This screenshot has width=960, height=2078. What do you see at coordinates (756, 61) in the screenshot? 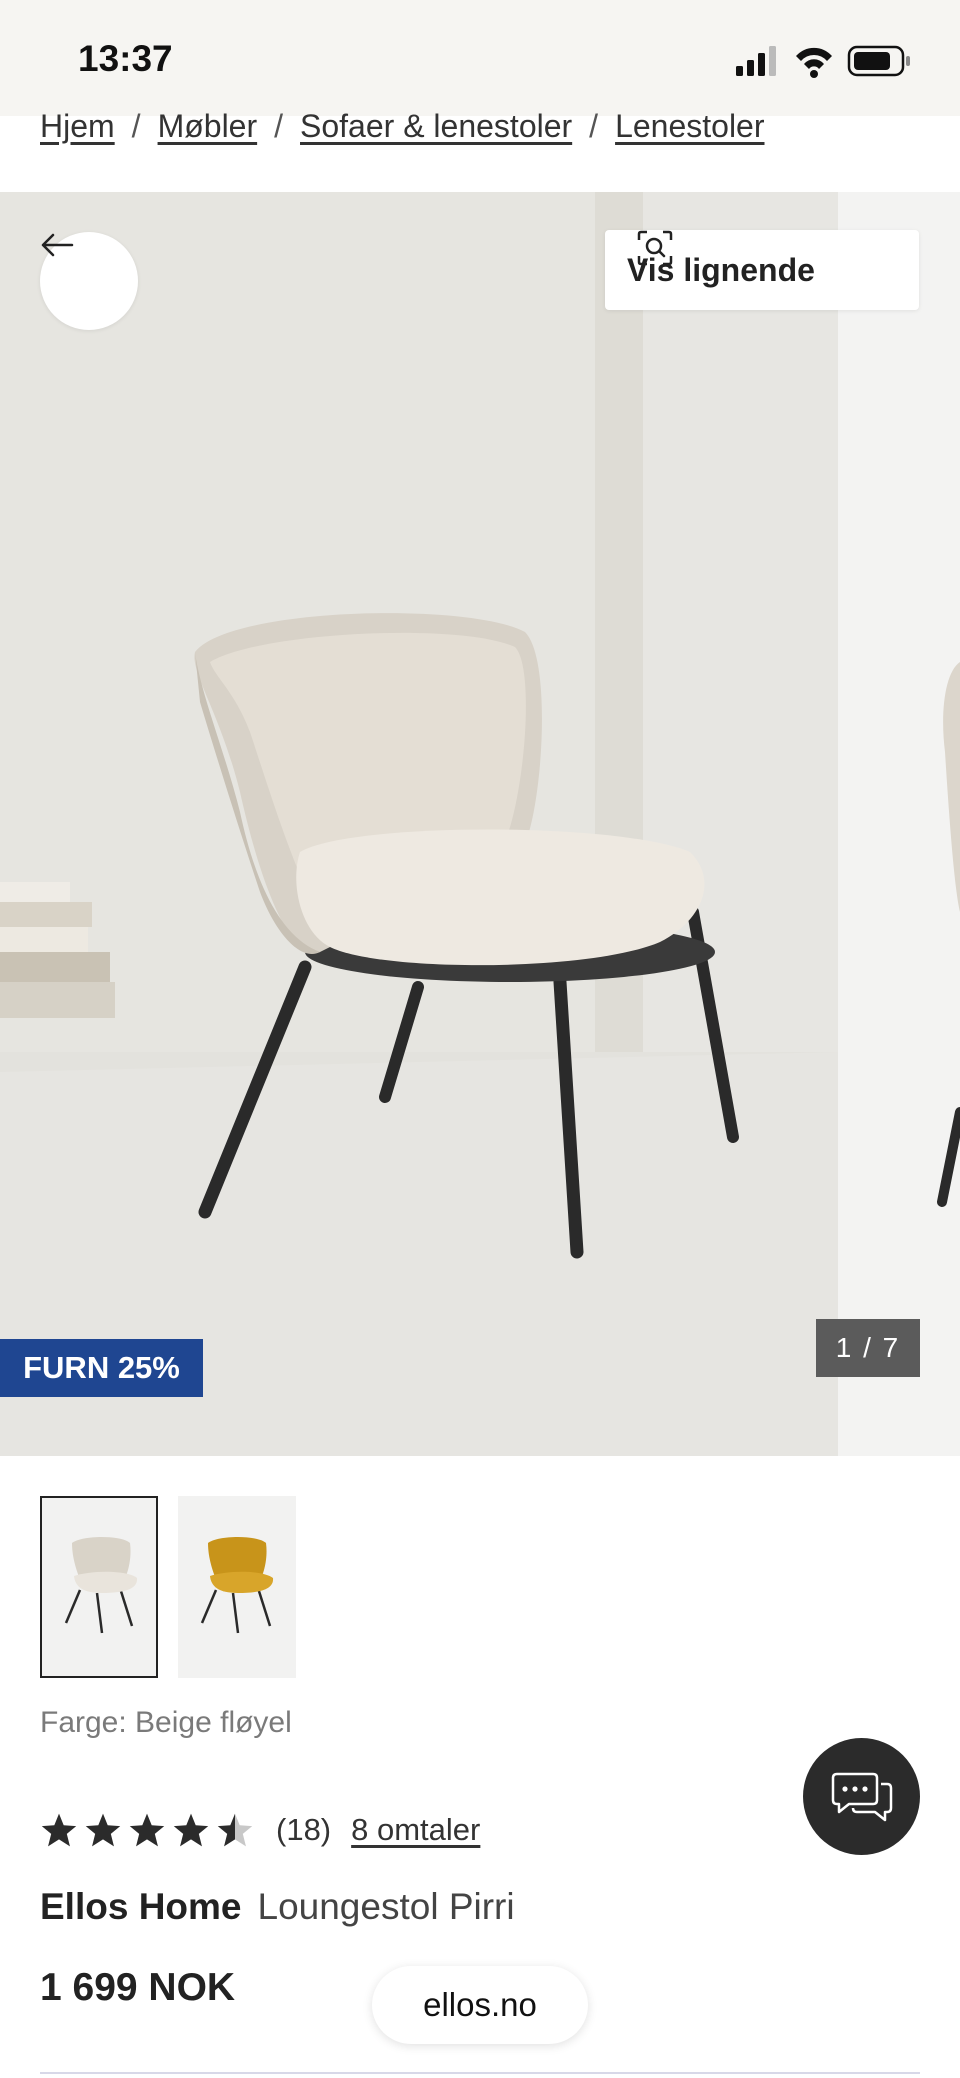
I see `signal-icon` at bounding box center [756, 61].